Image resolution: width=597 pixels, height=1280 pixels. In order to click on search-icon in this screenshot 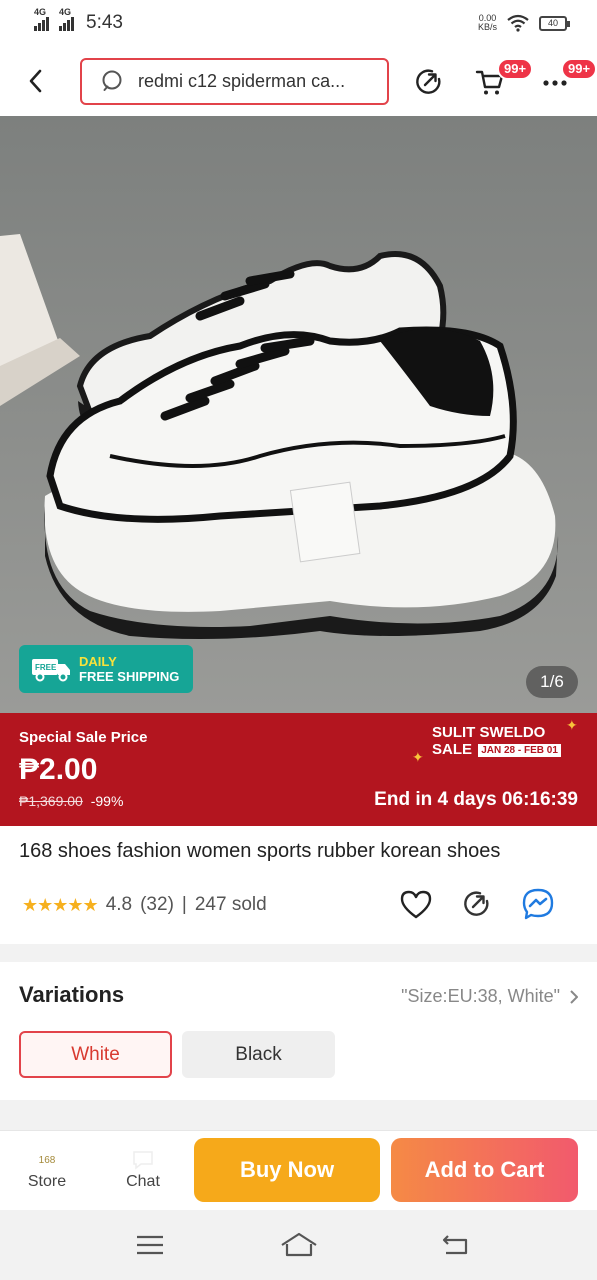, I will do `click(112, 80)`.